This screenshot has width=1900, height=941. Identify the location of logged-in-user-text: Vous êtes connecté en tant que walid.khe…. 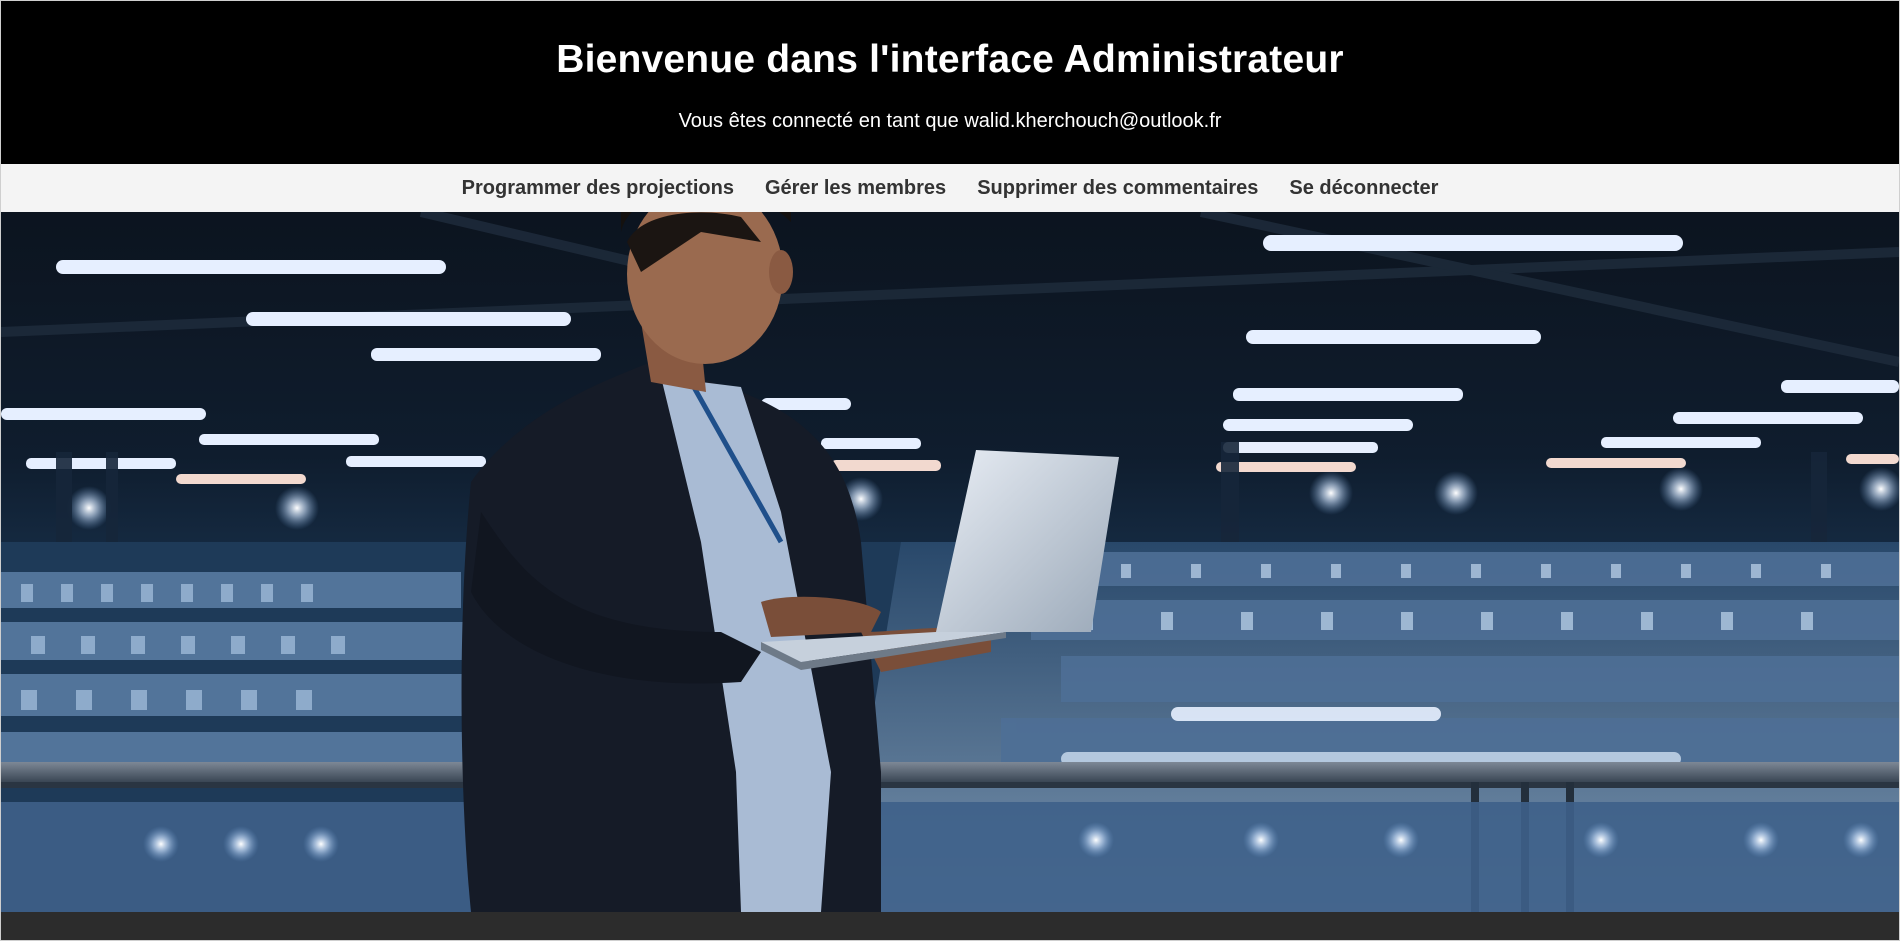
(950, 121).